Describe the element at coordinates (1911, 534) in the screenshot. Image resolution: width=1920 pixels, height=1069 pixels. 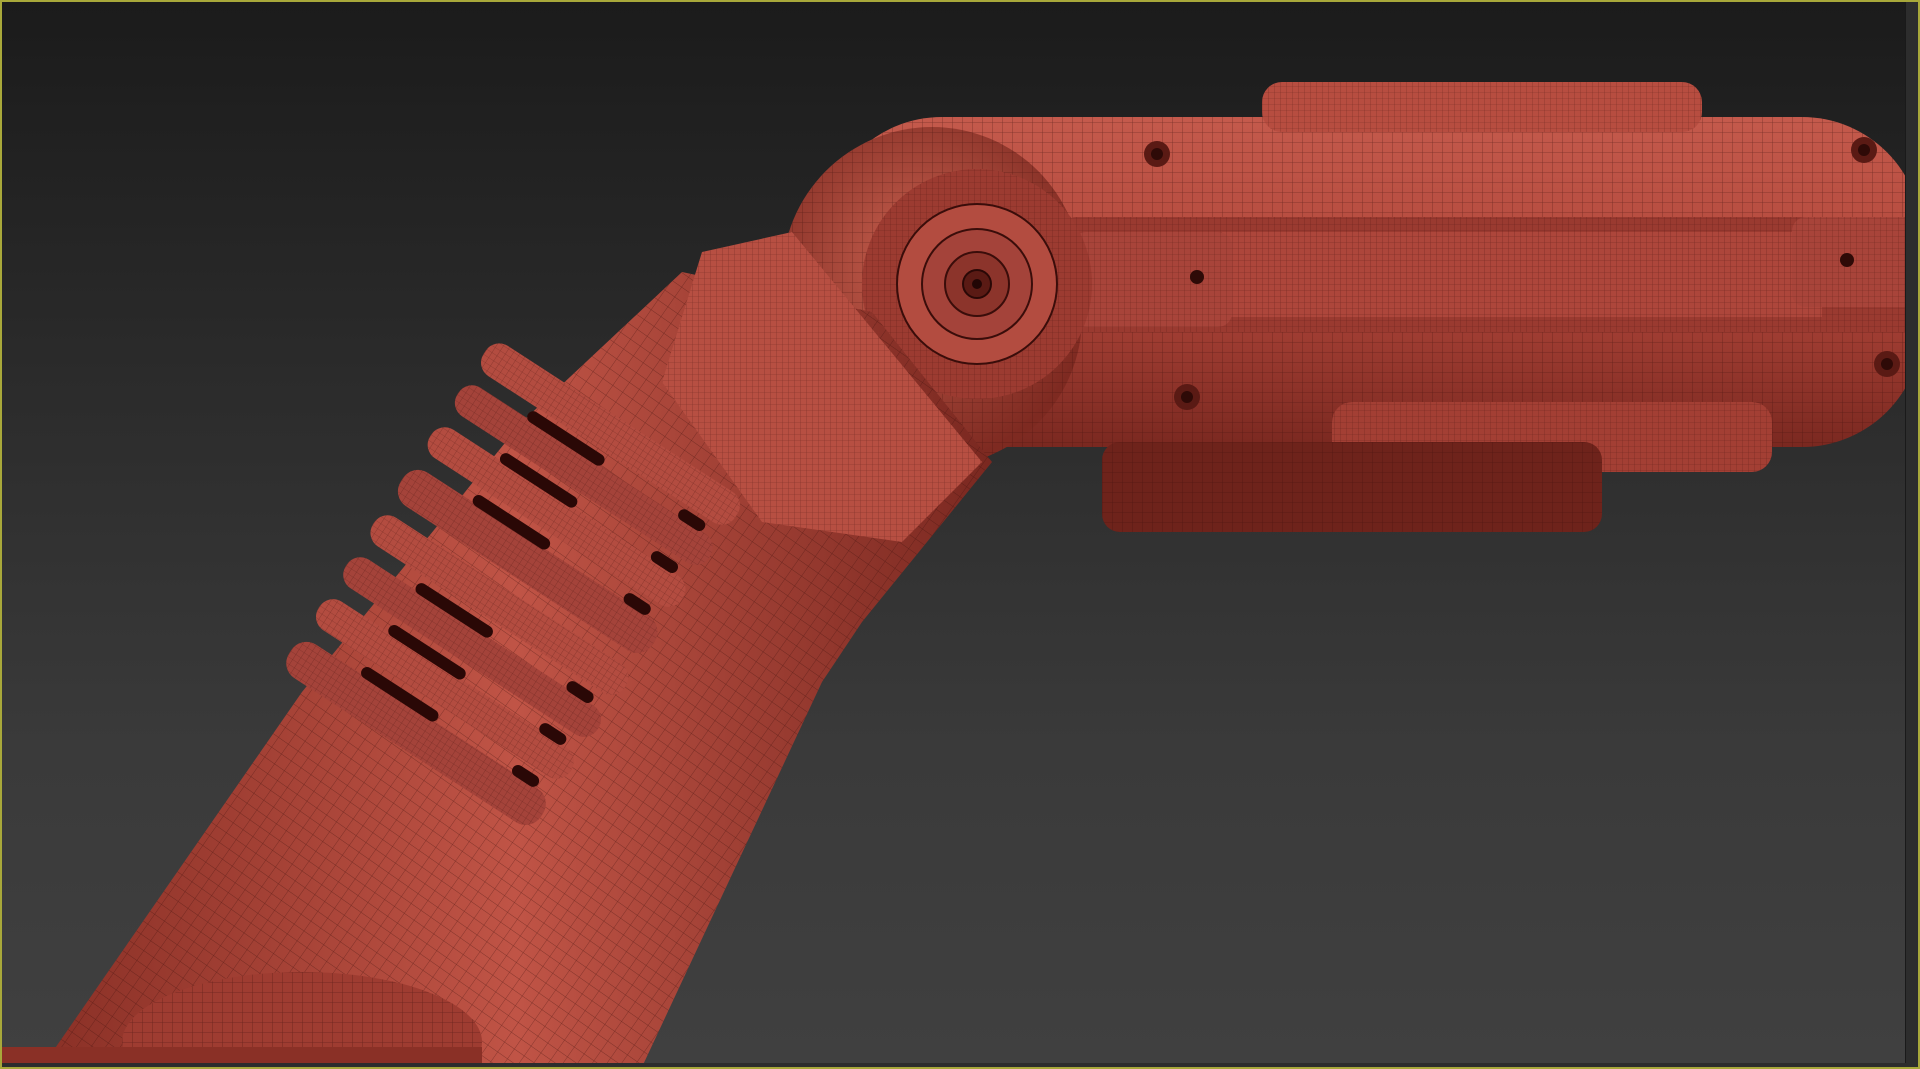
I see `viewport-side-panel` at that location.